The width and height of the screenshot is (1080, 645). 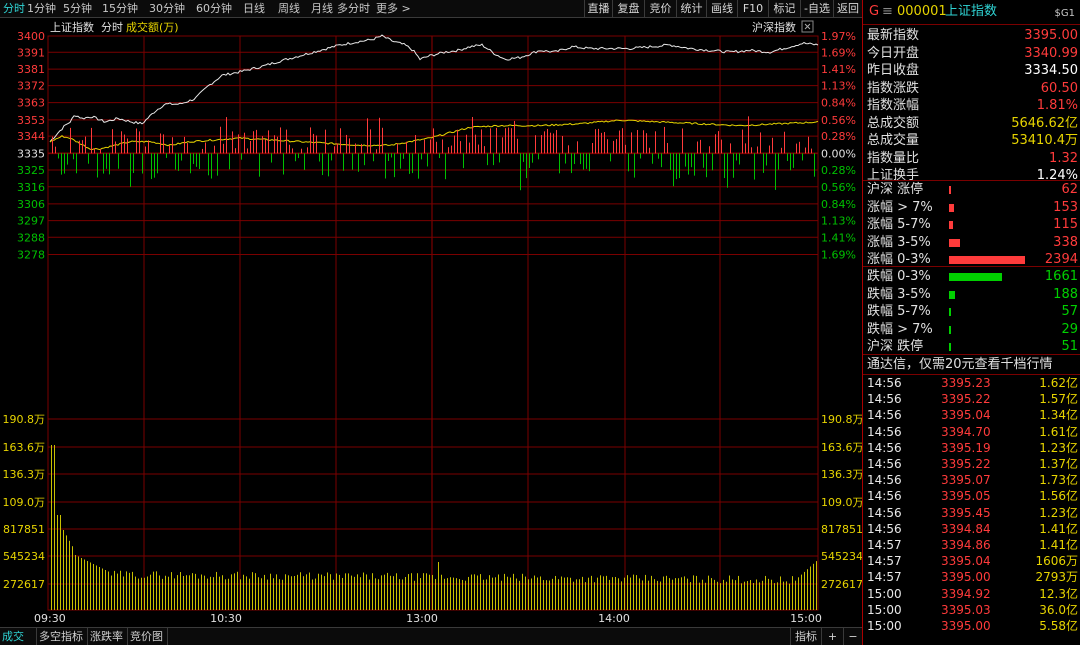 What do you see at coordinates (951, 225) in the screenshot?
I see `breadth-bar-fill` at bounding box center [951, 225].